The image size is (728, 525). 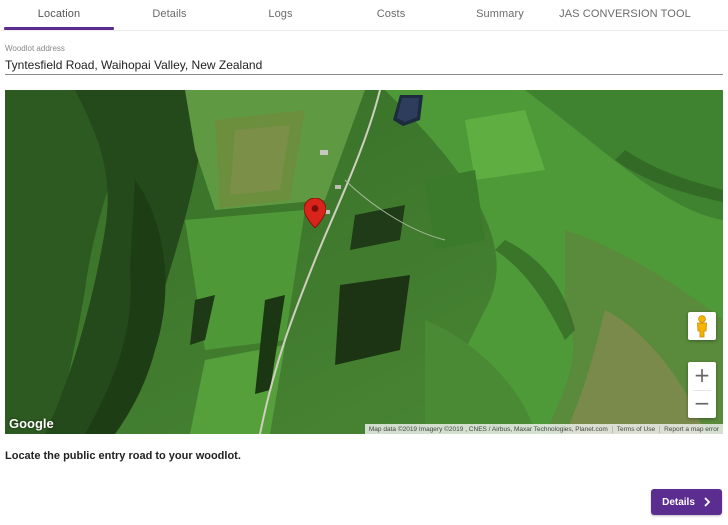 What do you see at coordinates (35, 48) in the screenshot?
I see `woodlot-address-label: Woodlot address` at bounding box center [35, 48].